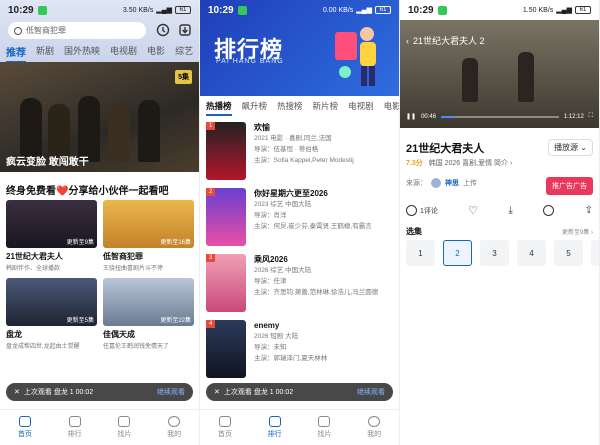  I want to click on net-speed: 0.00 KB/s, so click(338, 10).